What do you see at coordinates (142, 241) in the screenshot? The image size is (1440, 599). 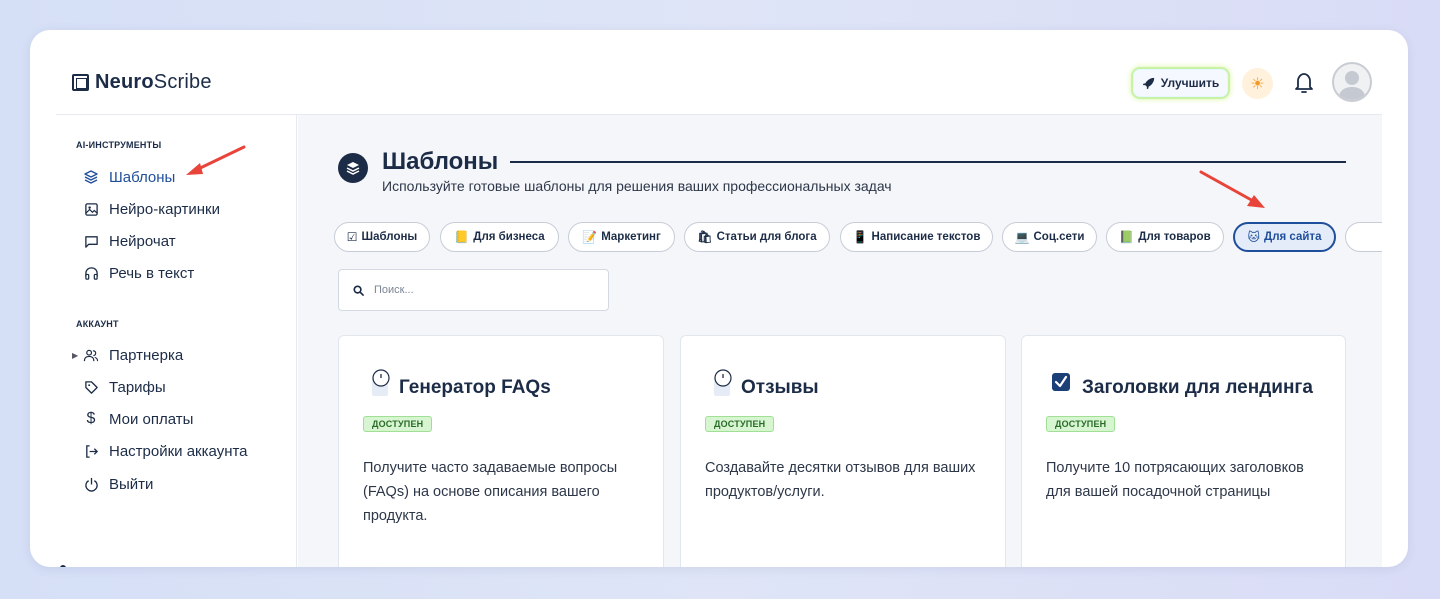 I see `sidebar-item-label: Нейрочат` at bounding box center [142, 241].